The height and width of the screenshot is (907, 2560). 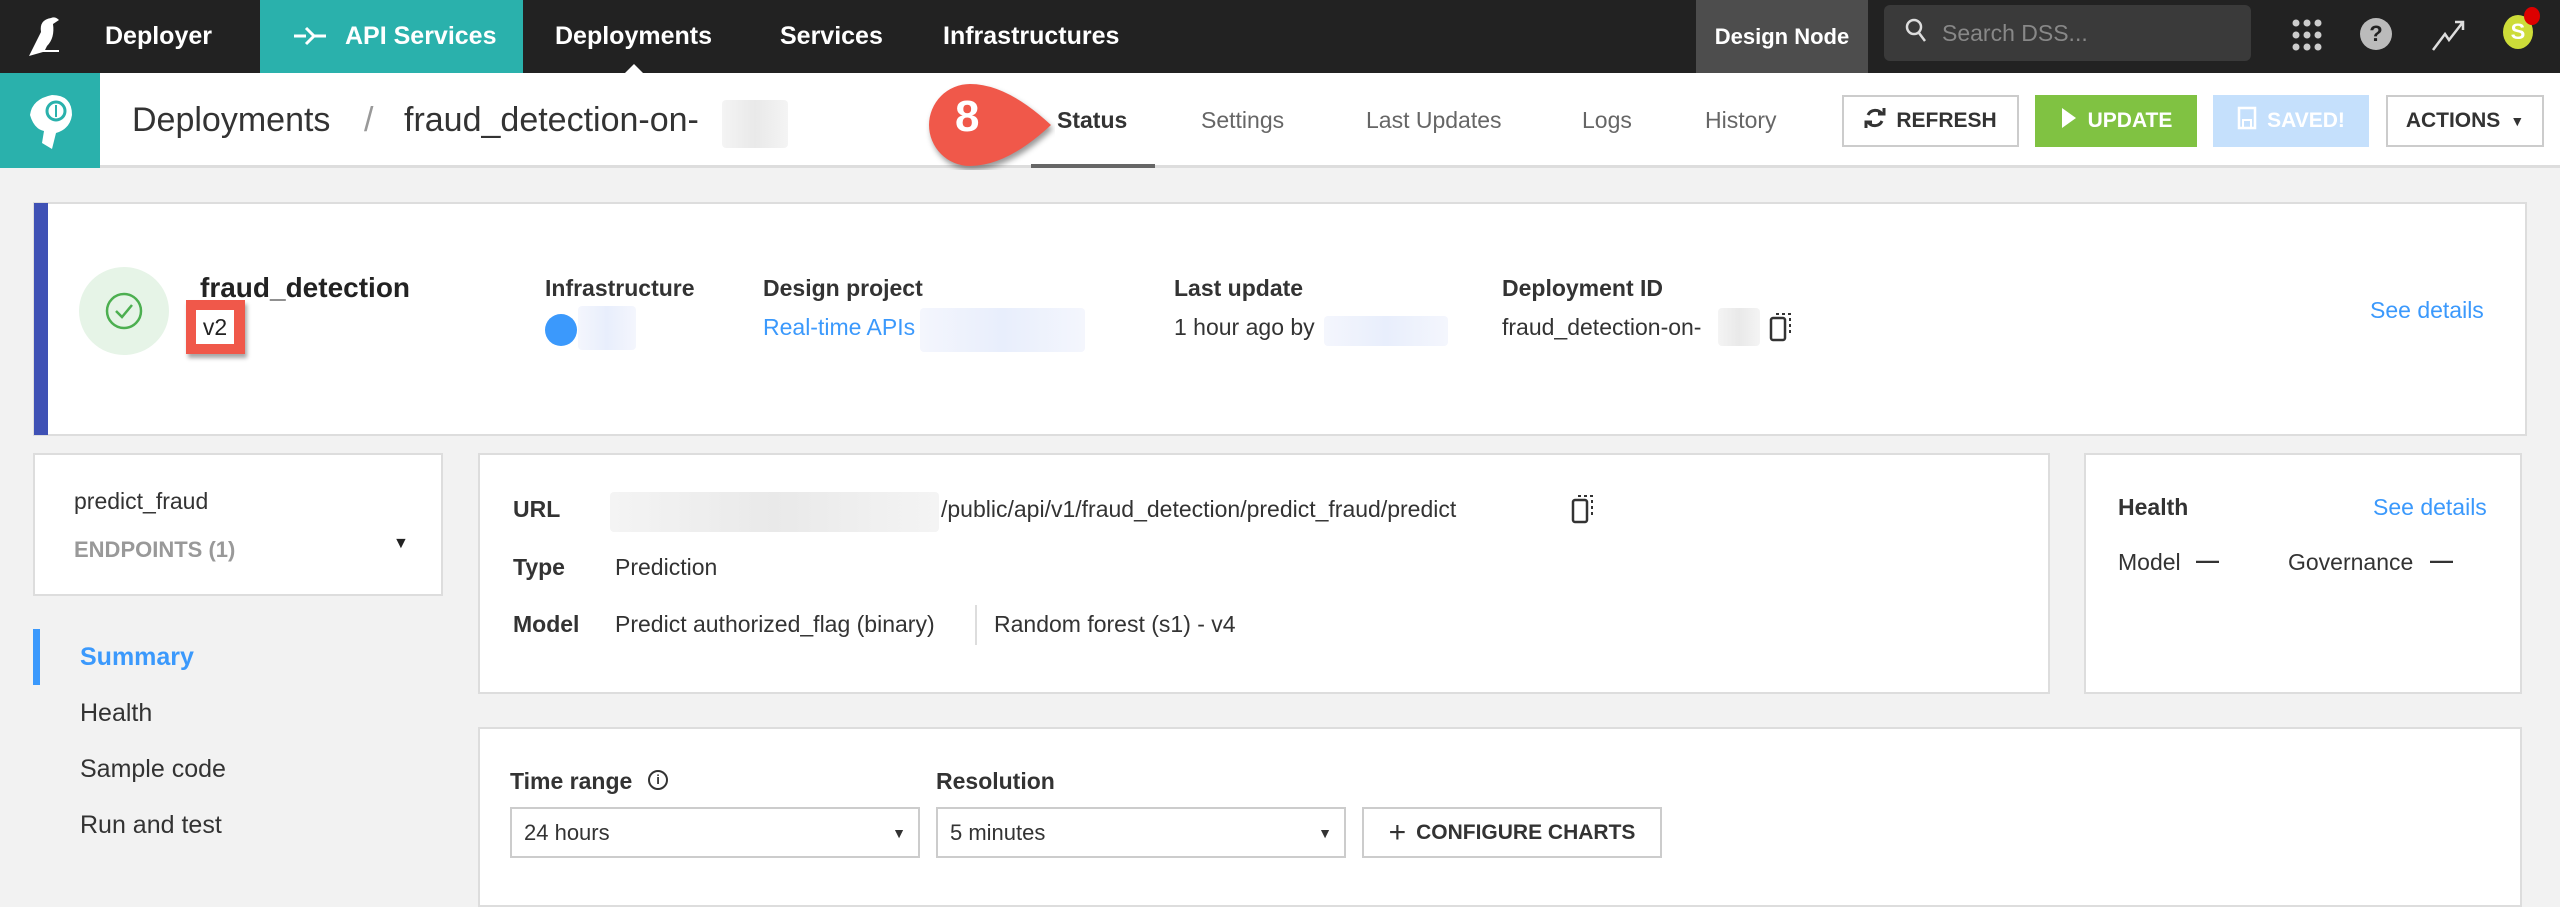 I want to click on deployment-id-label: Deployment ID, so click(x=1583, y=288).